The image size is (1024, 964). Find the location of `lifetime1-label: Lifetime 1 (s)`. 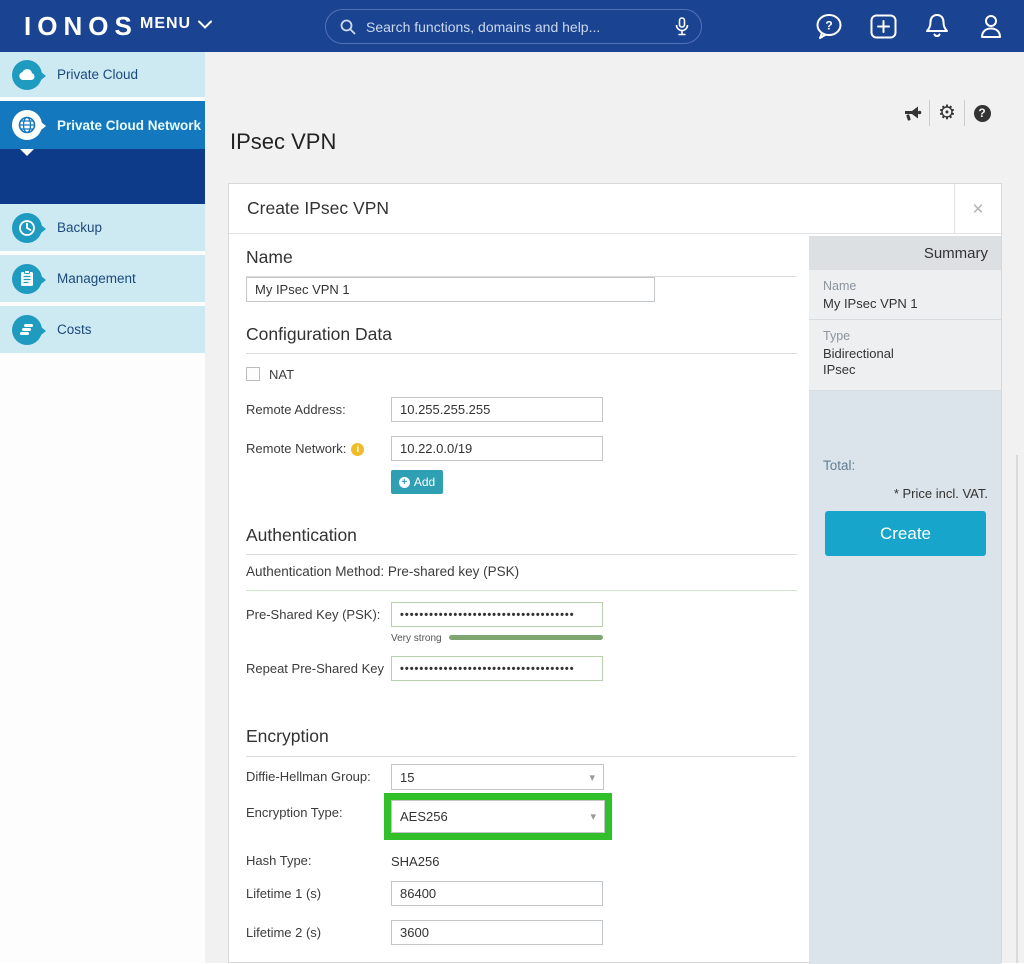

lifetime1-label: Lifetime 1 (s) is located at coordinates (284, 893).